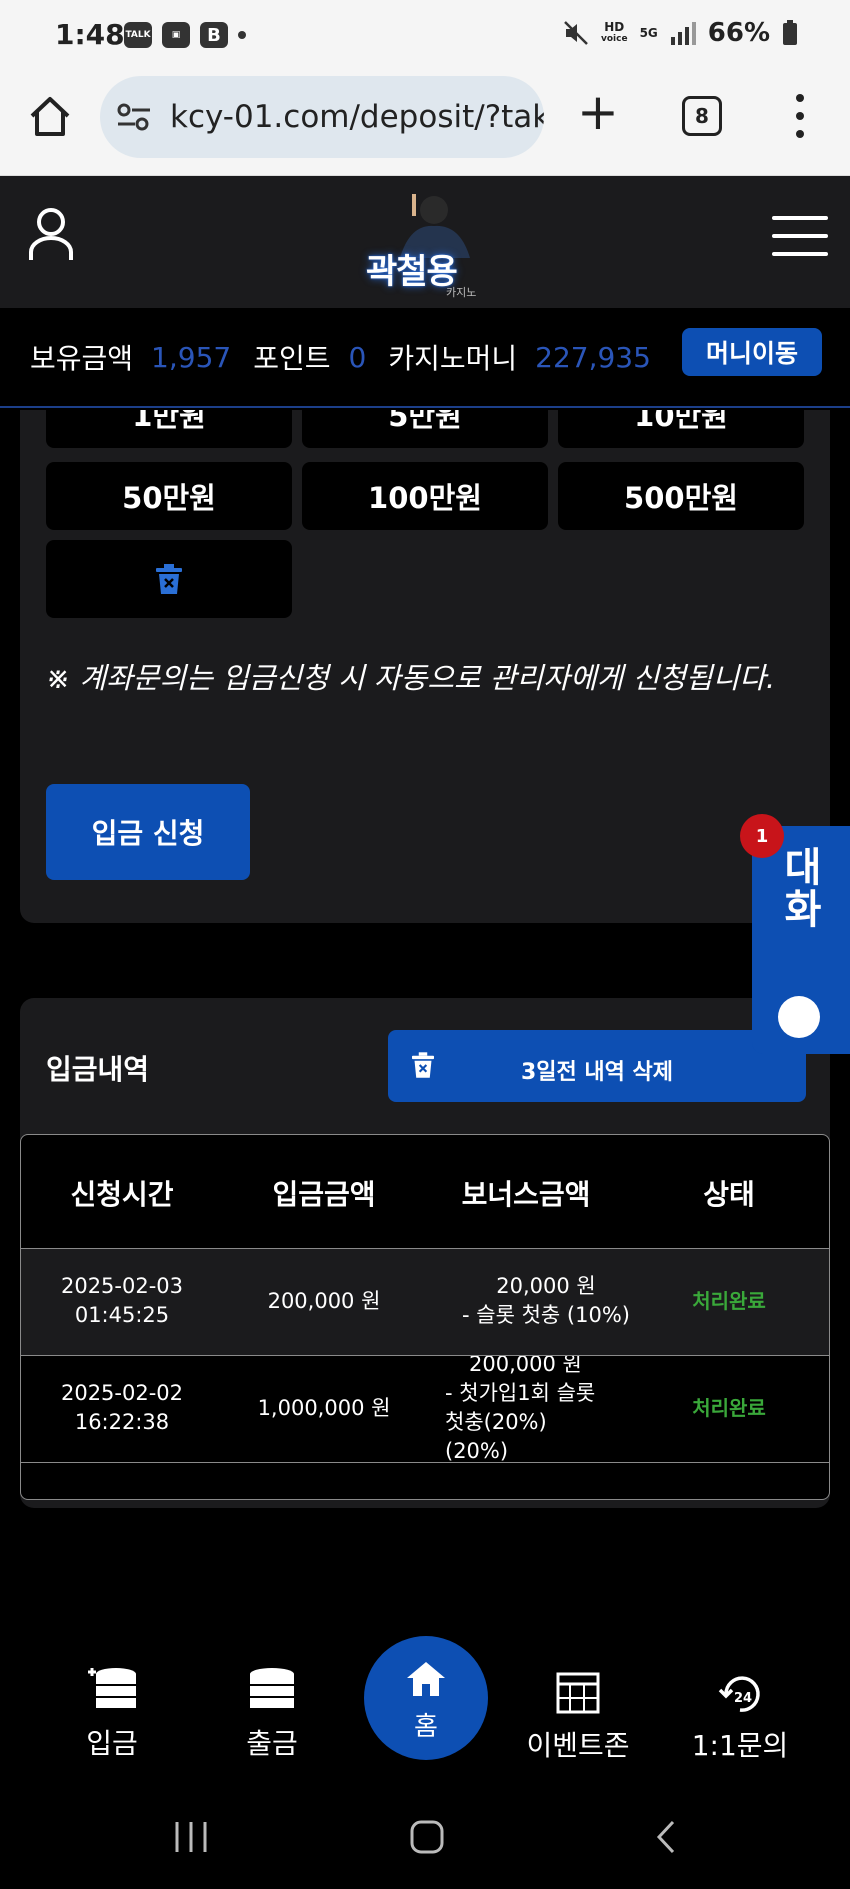 The image size is (850, 1889). What do you see at coordinates (412, 272) in the screenshot?
I see `logo-text: 곽철용` at bounding box center [412, 272].